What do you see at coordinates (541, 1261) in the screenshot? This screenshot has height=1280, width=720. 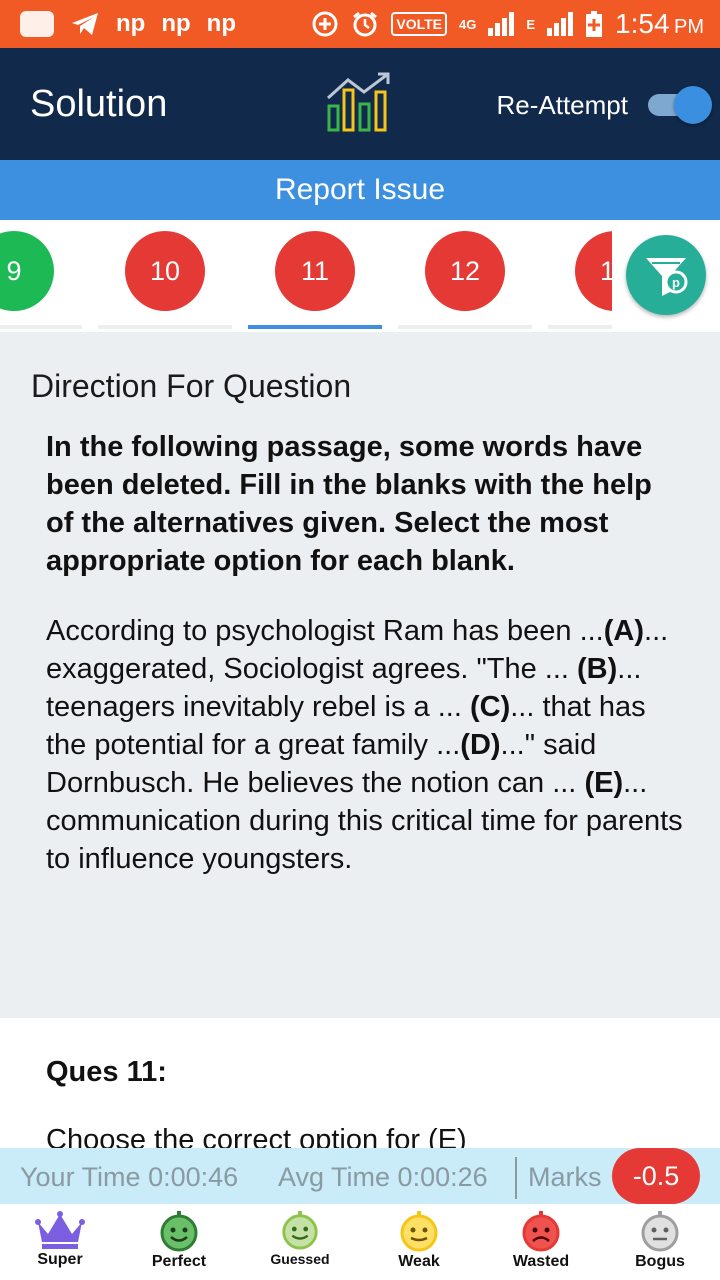 I see `tab-label: Wasted` at bounding box center [541, 1261].